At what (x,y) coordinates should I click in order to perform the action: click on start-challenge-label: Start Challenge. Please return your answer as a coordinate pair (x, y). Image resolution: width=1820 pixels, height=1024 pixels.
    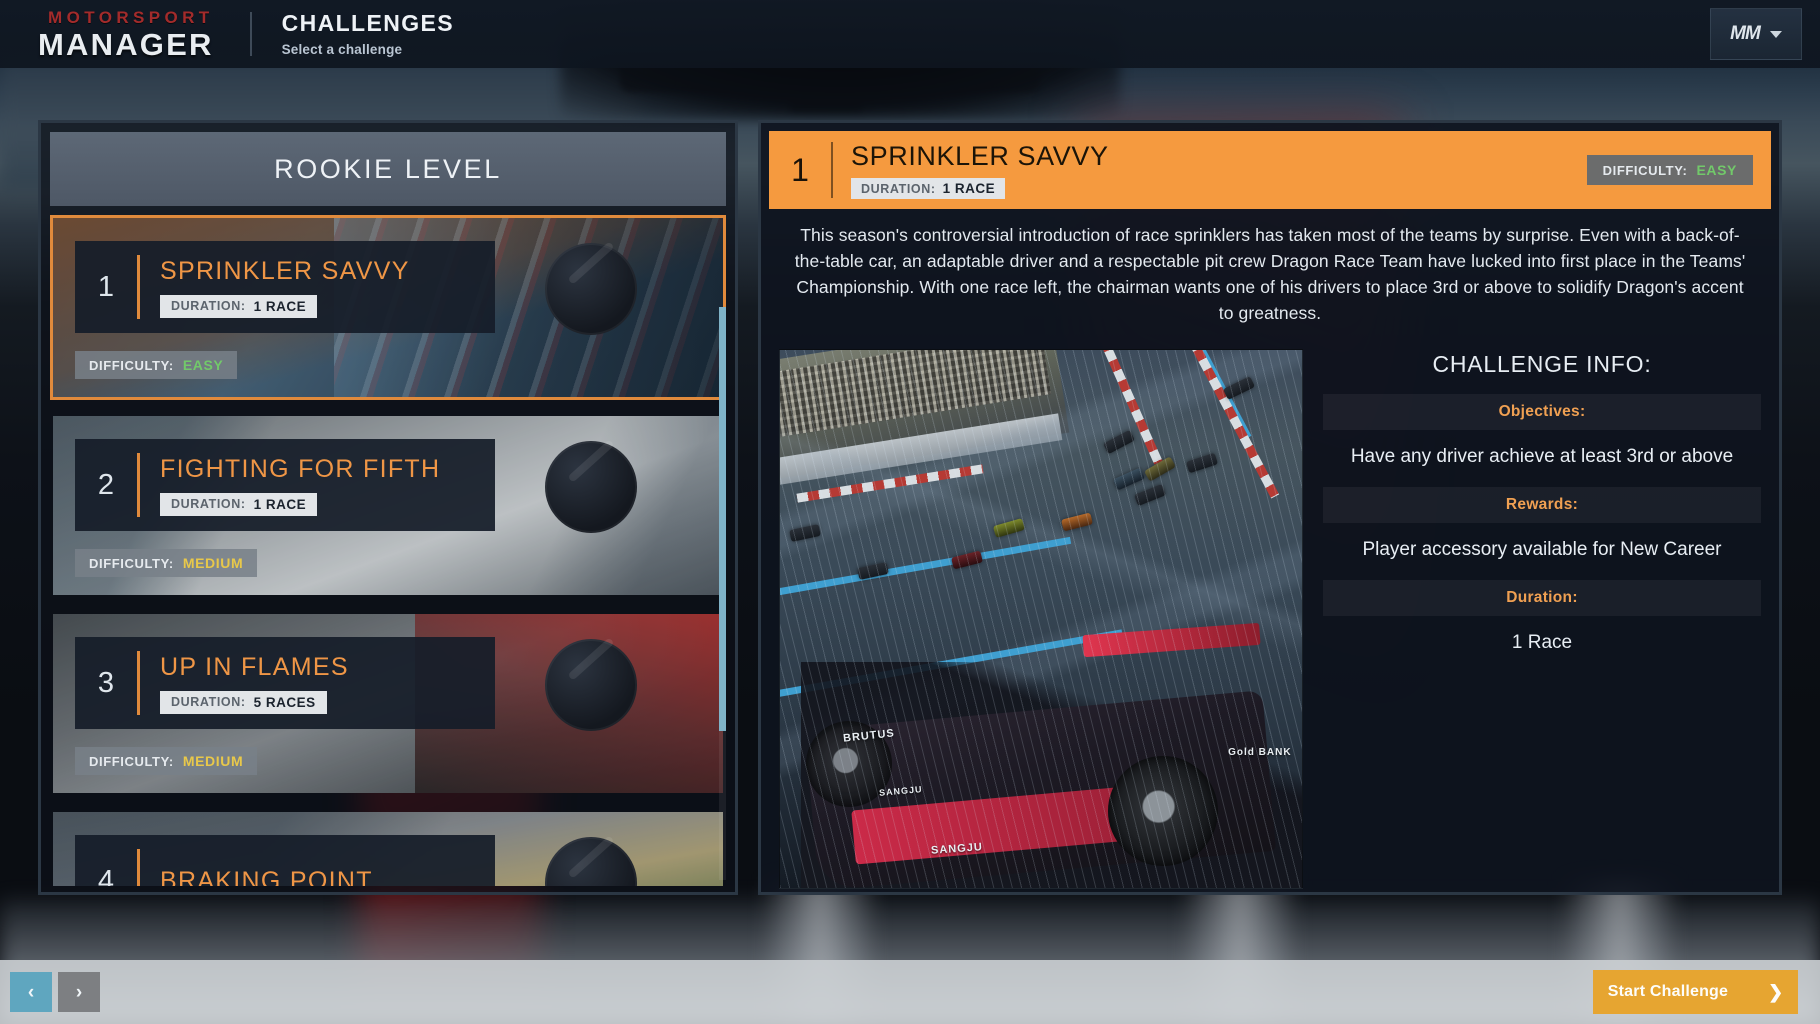
    Looking at the image, I should click on (1668, 991).